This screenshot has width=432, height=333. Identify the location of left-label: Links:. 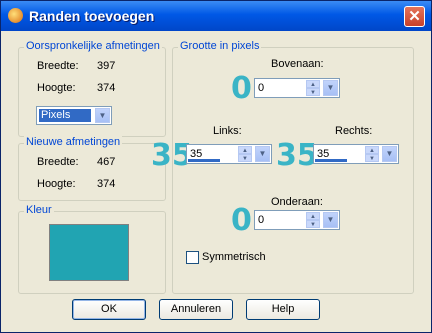
(227, 131).